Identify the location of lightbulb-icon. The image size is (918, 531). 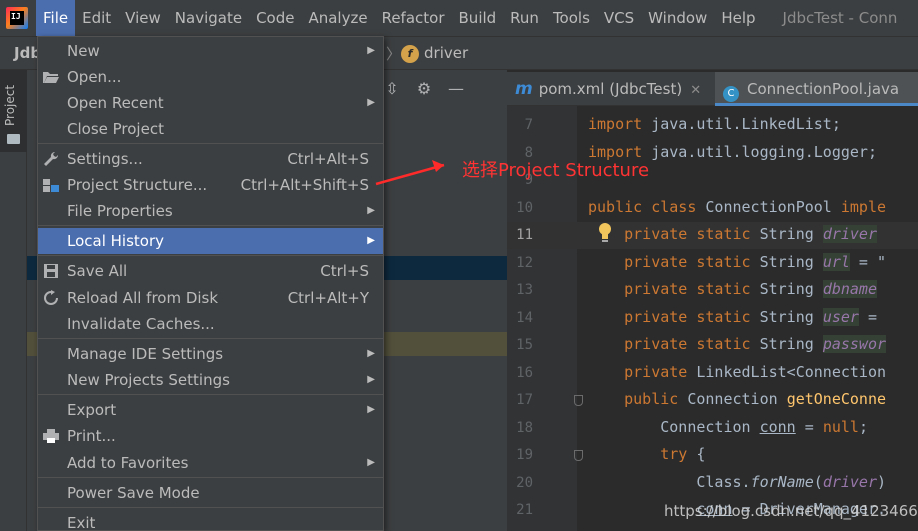
(605, 233).